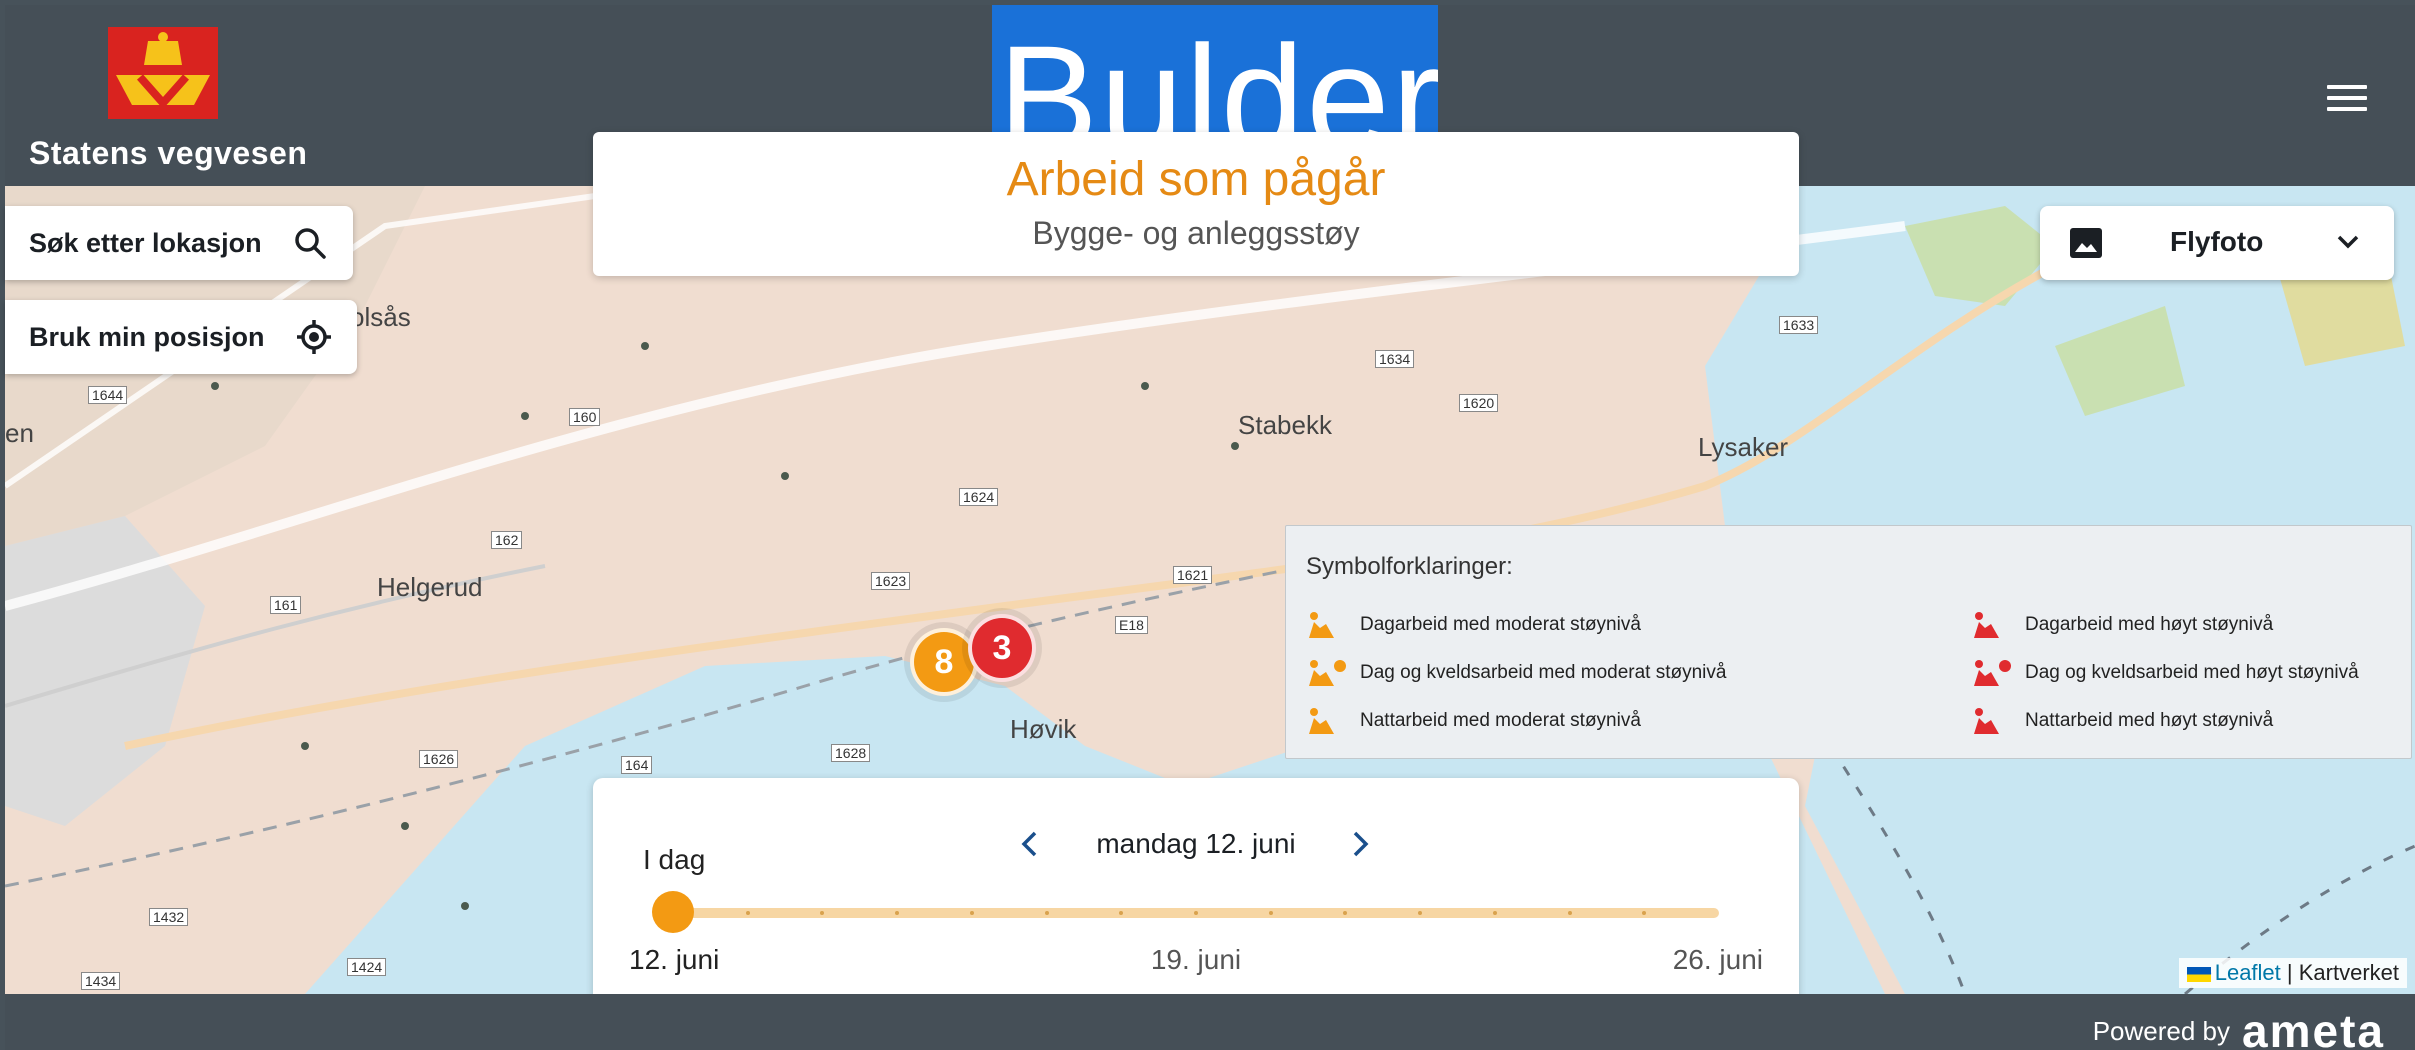  Describe the element at coordinates (367, 967) in the screenshot. I see `road-label: 1424` at that location.